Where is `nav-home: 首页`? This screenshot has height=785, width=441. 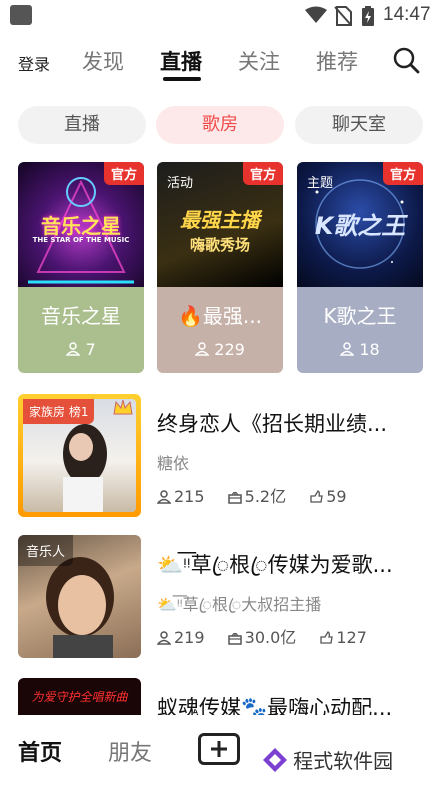 nav-home: 首页 is located at coordinates (40, 751).